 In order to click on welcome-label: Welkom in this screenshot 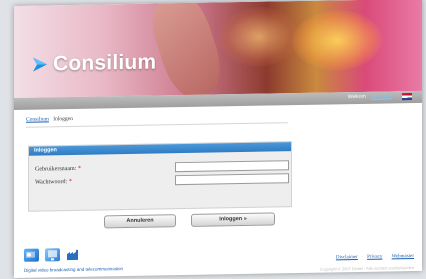, I will do `click(356, 97)`.